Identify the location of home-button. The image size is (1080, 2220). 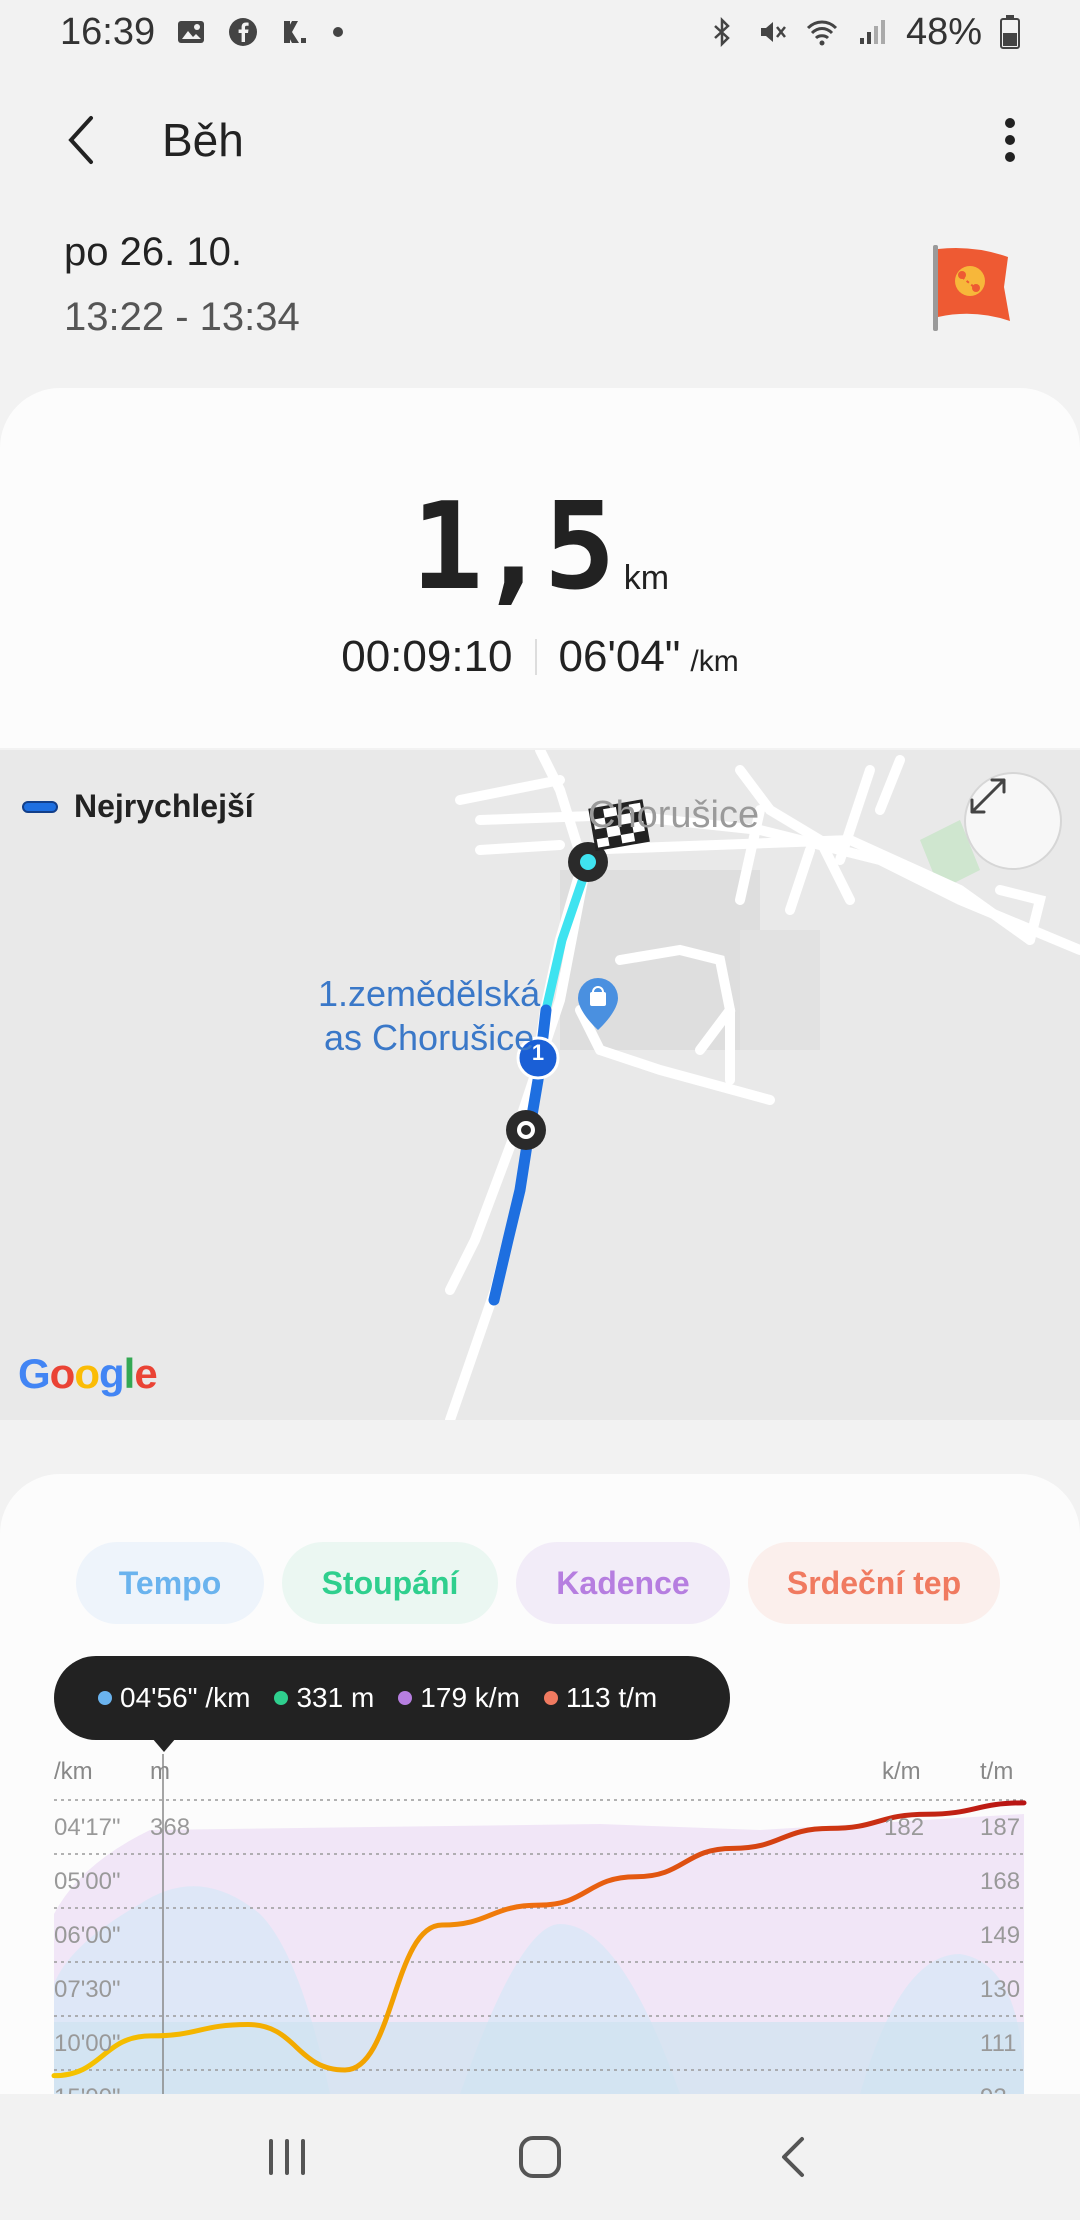
(540, 2157).